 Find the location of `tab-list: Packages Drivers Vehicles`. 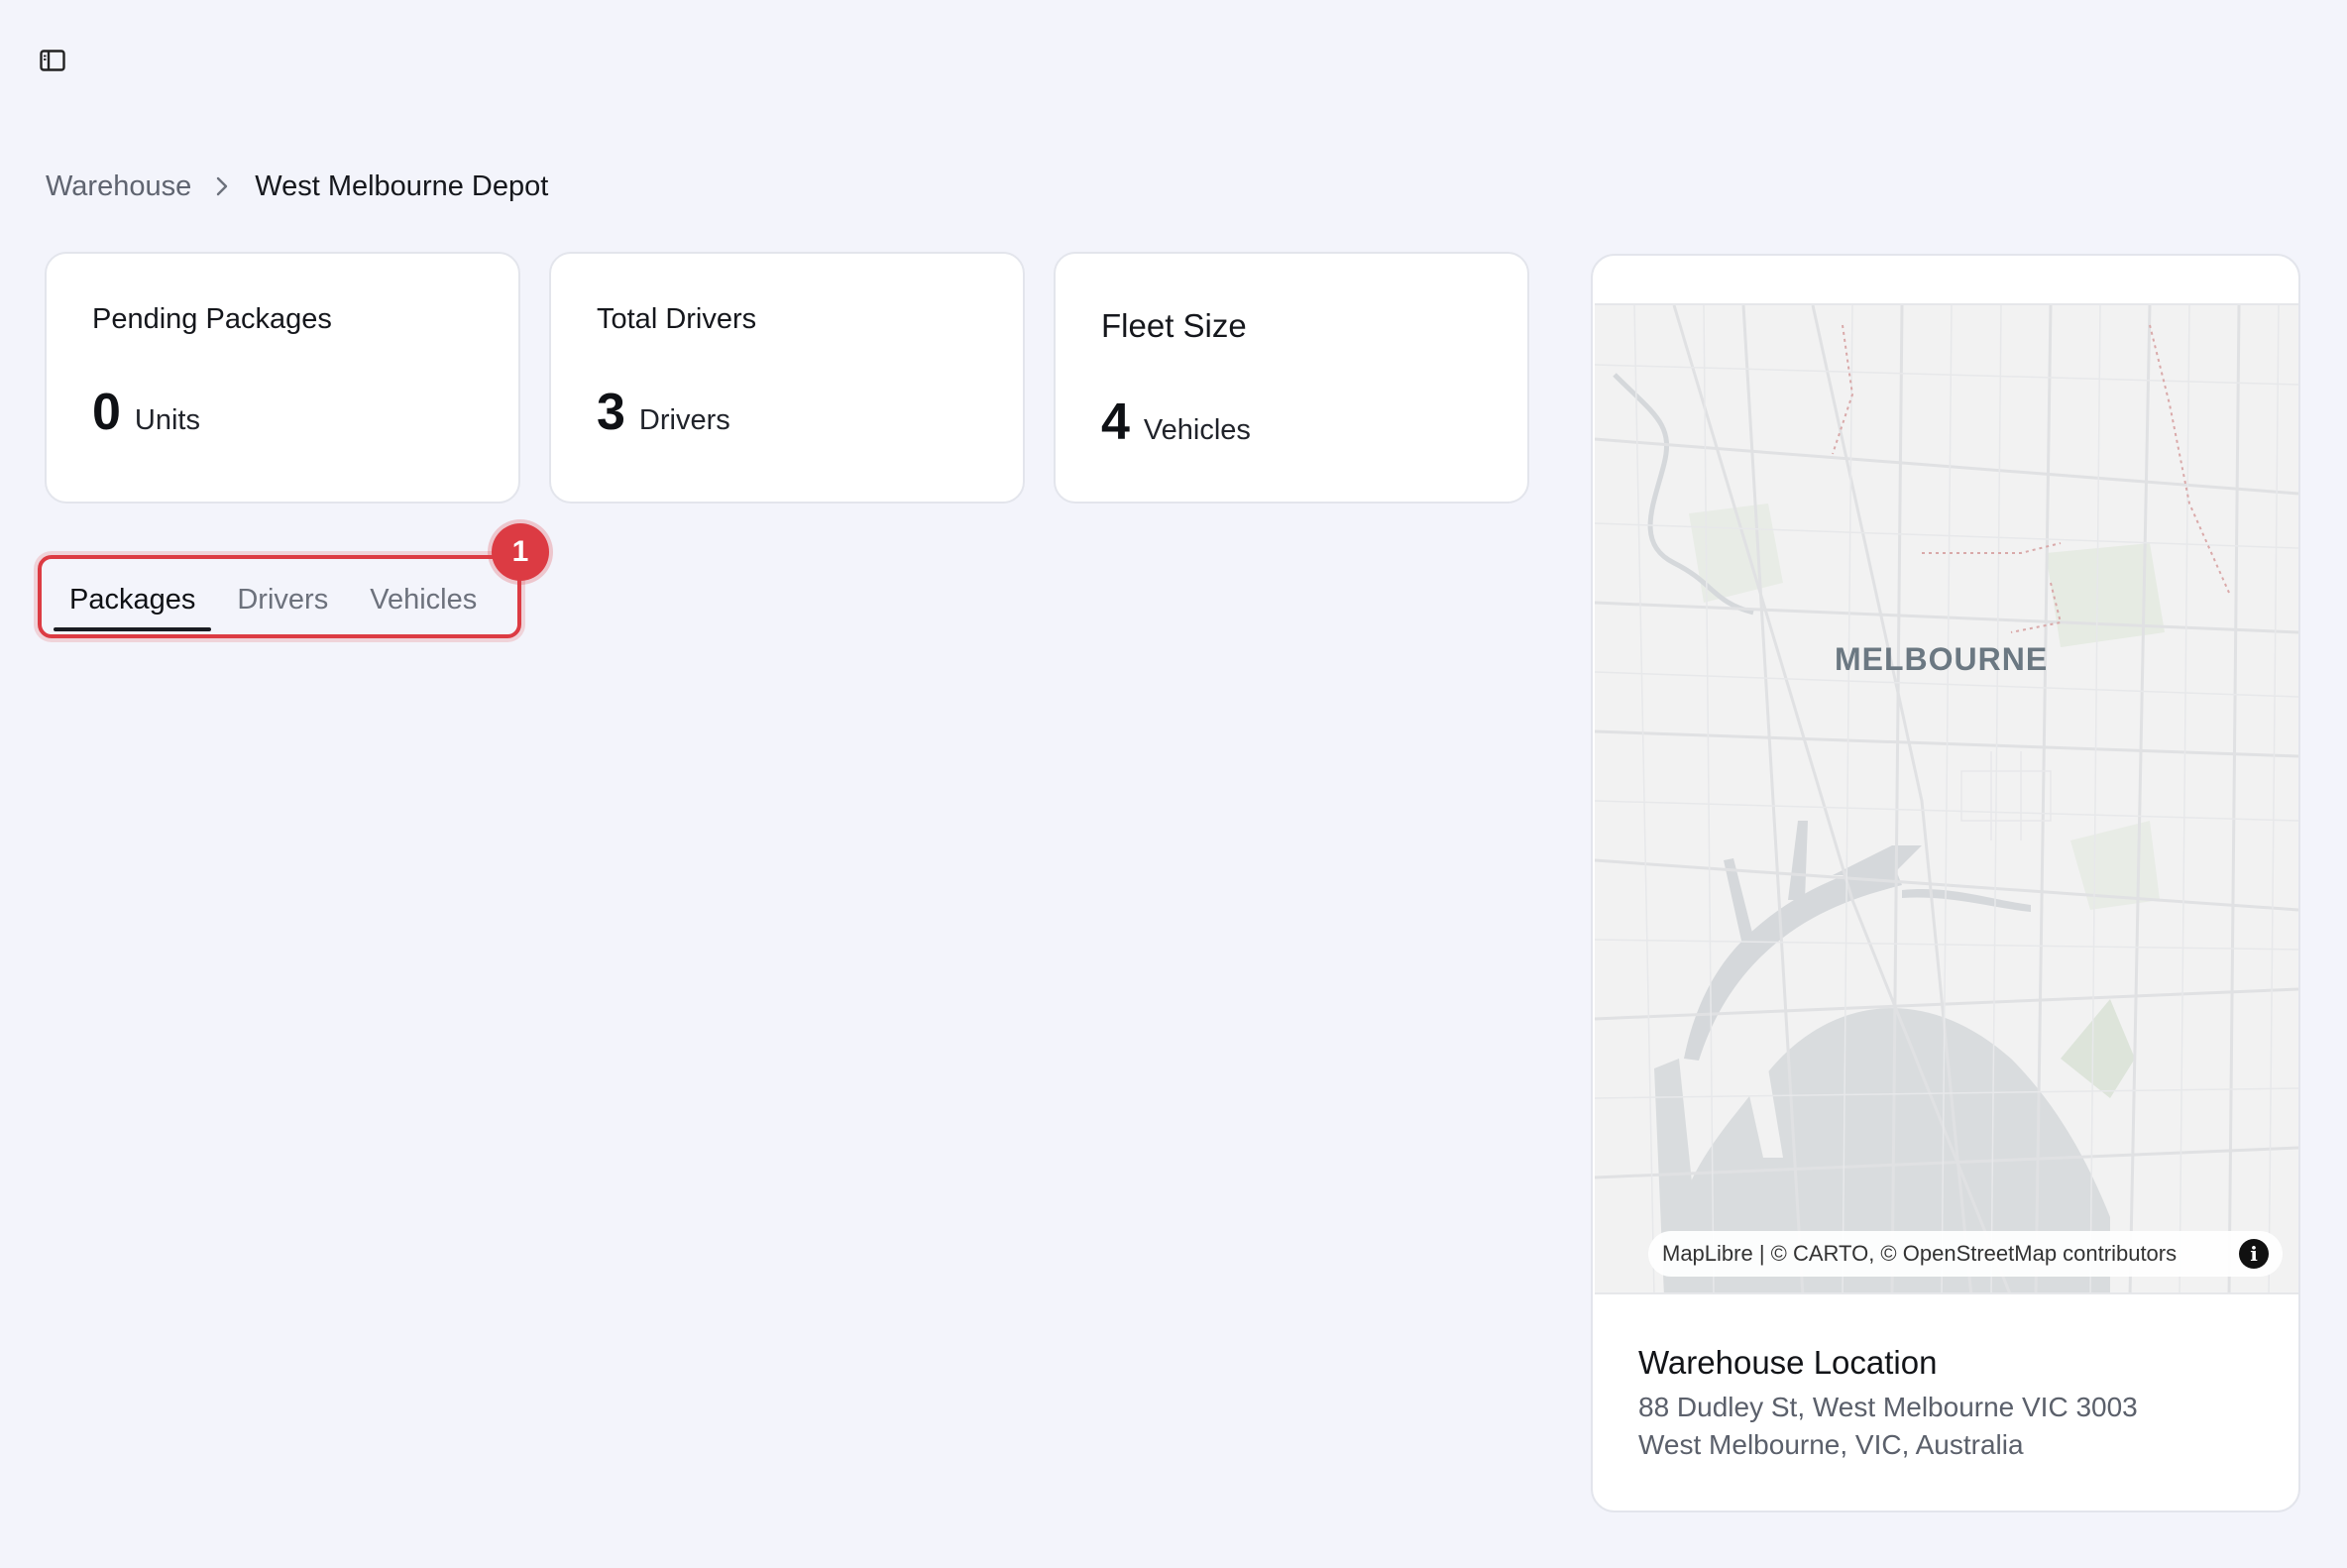

tab-list: Packages Drivers Vehicles is located at coordinates (273, 600).